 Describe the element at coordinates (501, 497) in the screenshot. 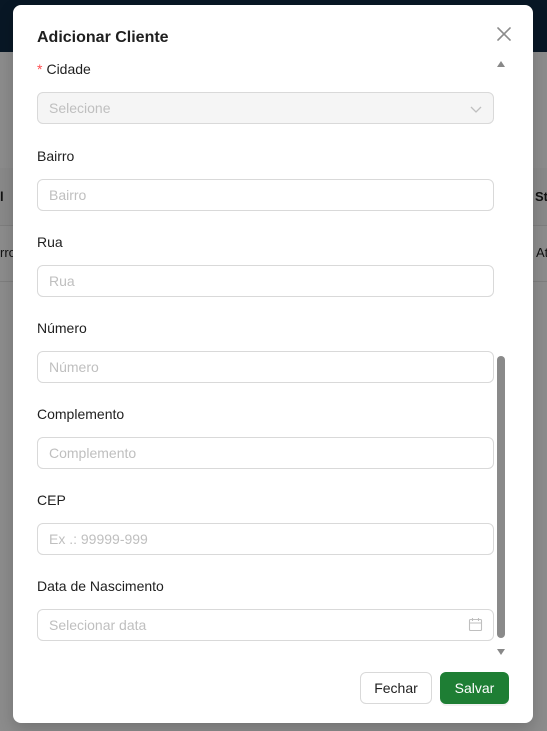

I see `scroll-thumb` at that location.